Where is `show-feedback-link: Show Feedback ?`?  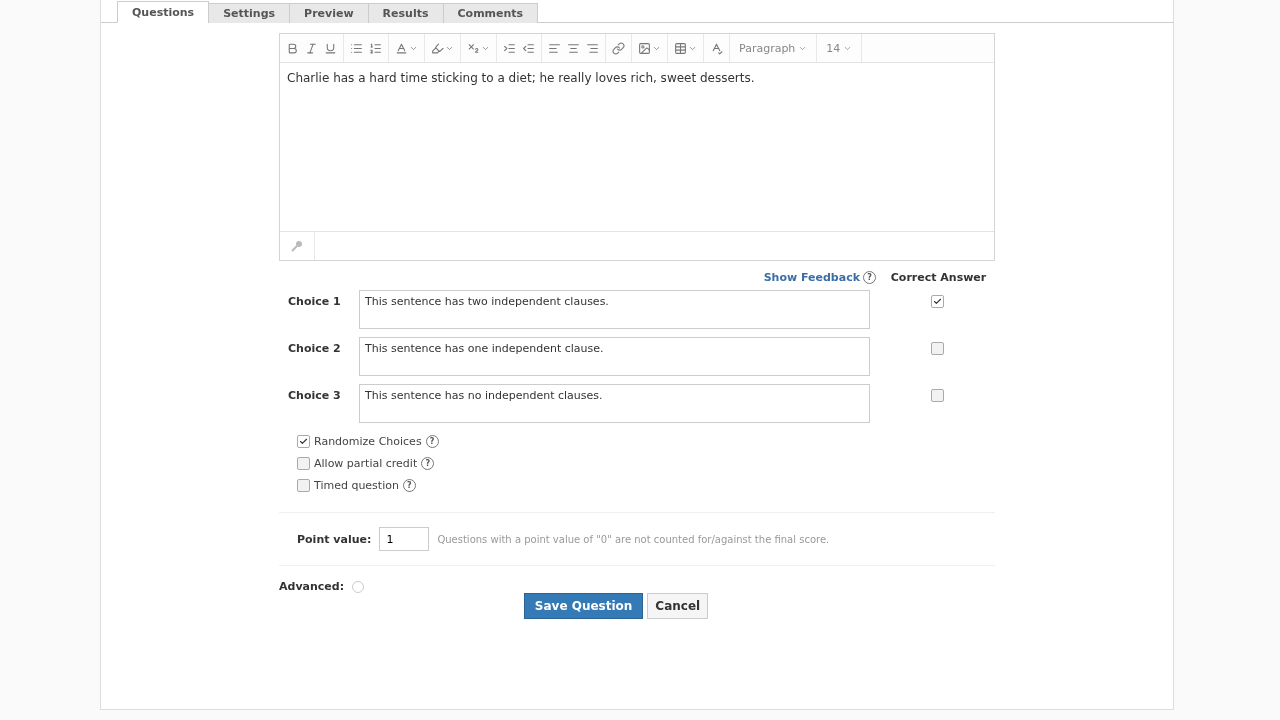 show-feedback-link: Show Feedback ? is located at coordinates (819, 277).